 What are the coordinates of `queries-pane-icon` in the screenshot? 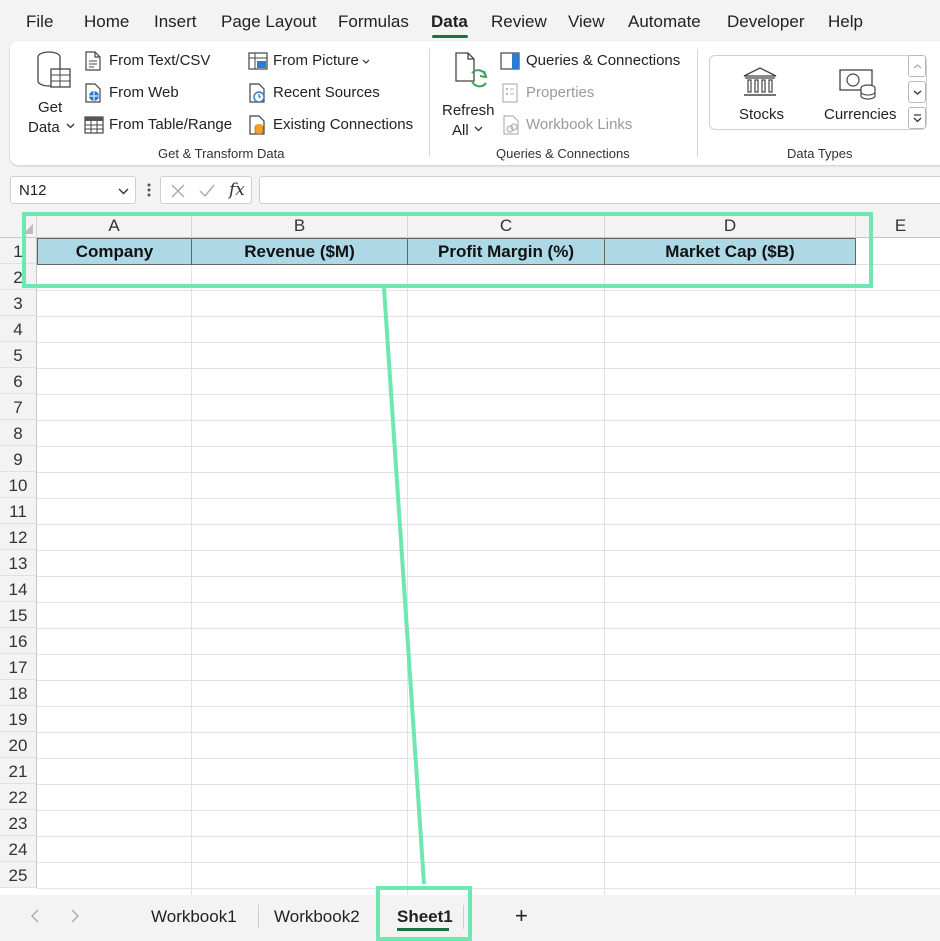 It's located at (510, 61).